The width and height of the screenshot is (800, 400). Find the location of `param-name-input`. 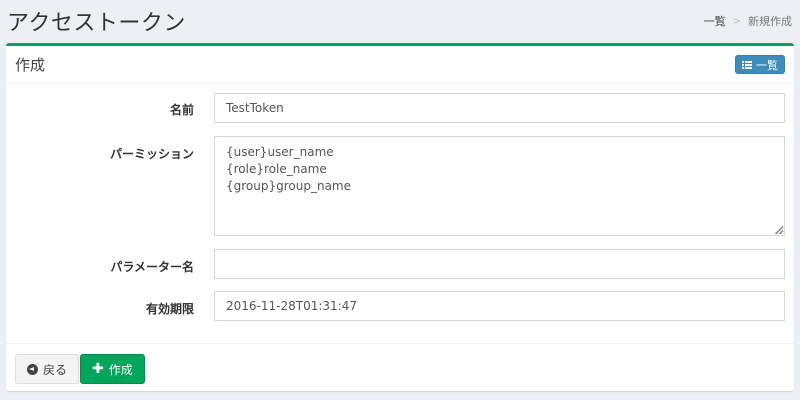

param-name-input is located at coordinates (499, 264).